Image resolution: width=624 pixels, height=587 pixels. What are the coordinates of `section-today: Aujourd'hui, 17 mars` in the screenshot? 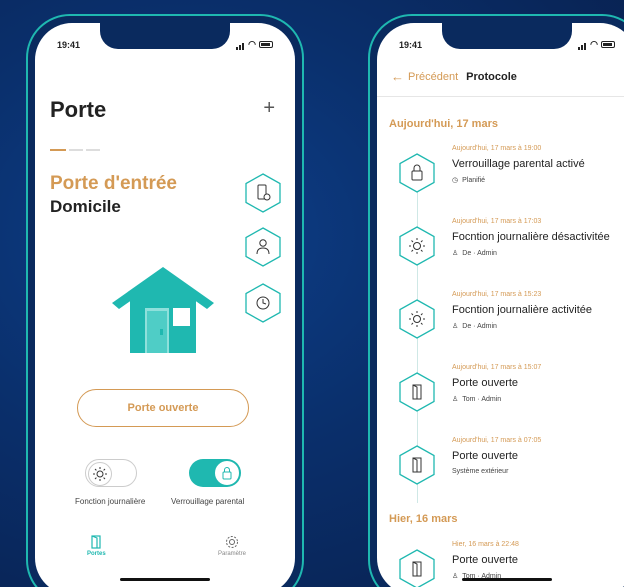 It's located at (443, 124).